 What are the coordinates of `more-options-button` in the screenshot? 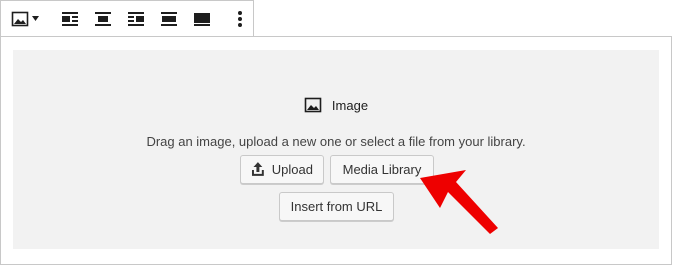 It's located at (240, 18).